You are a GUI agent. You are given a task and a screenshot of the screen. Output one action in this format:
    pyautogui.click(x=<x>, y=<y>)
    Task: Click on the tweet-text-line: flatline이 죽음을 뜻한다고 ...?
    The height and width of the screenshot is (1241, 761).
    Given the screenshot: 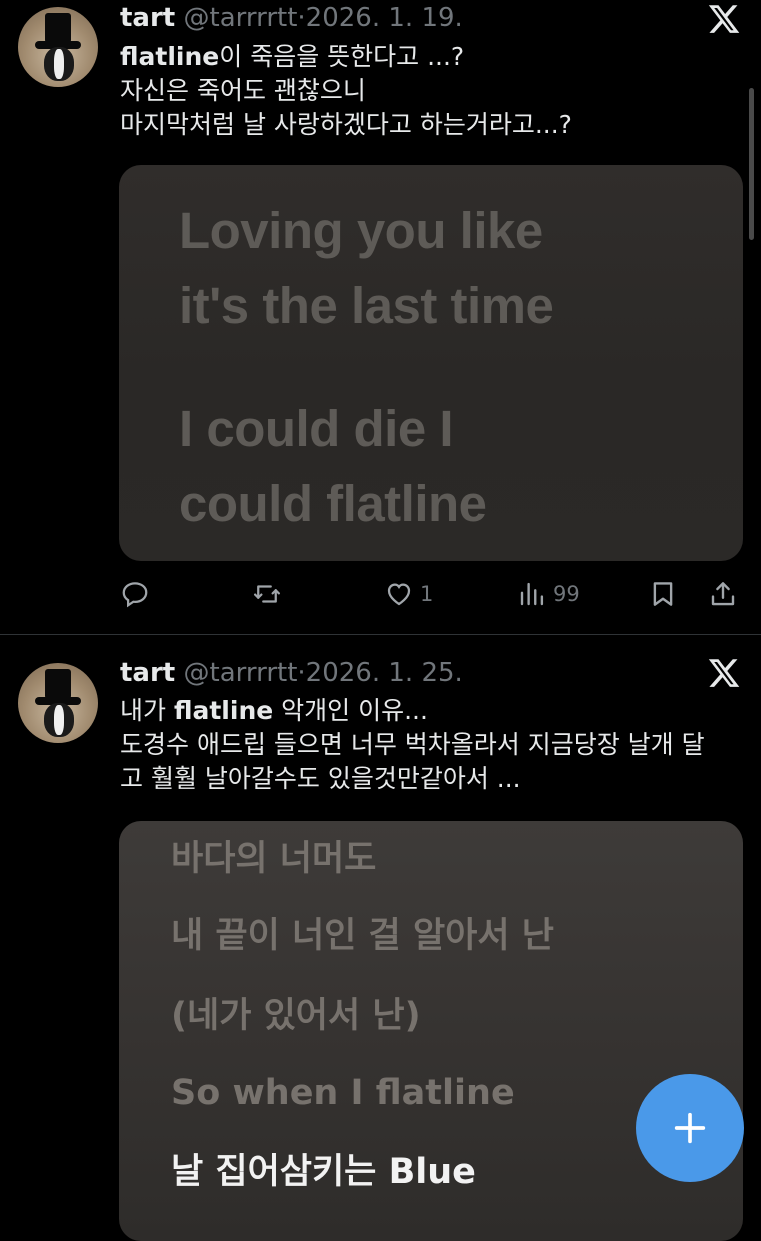 What is the action you would take?
    pyautogui.click(x=346, y=57)
    